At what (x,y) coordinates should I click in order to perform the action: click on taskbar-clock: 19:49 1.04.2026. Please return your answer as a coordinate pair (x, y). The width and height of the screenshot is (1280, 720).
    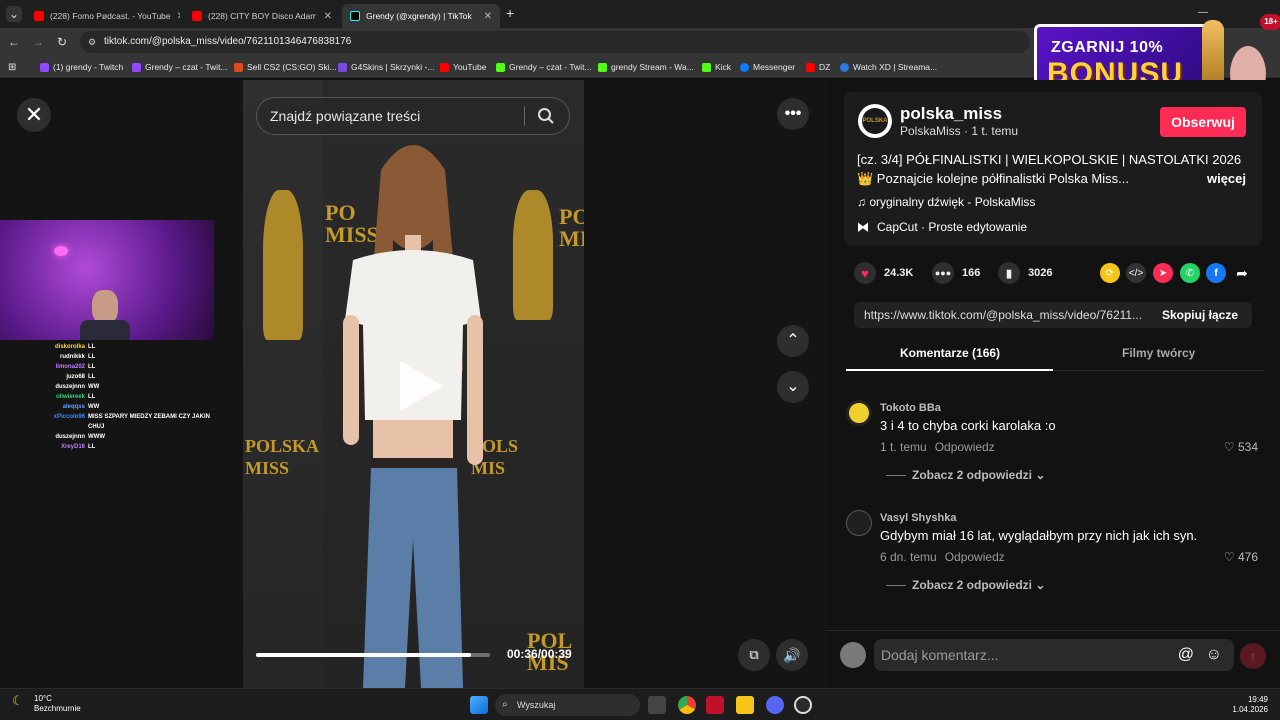
    Looking at the image, I should click on (1250, 705).